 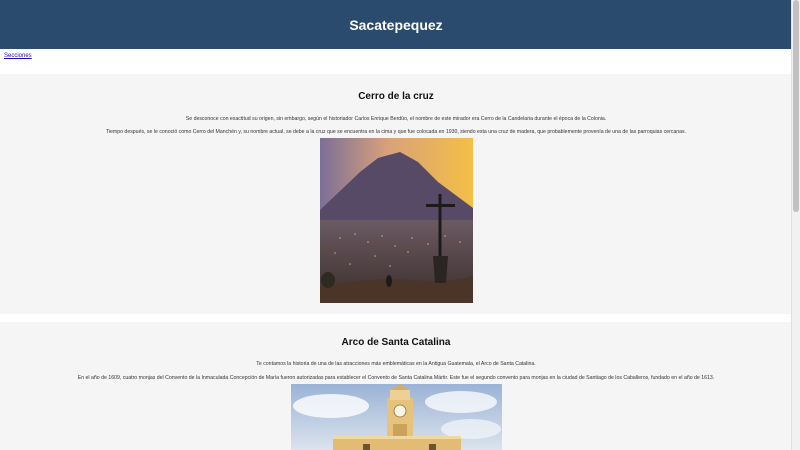 What do you see at coordinates (396, 220) in the screenshot?
I see `cerro-de-la-cruz-photo` at bounding box center [396, 220].